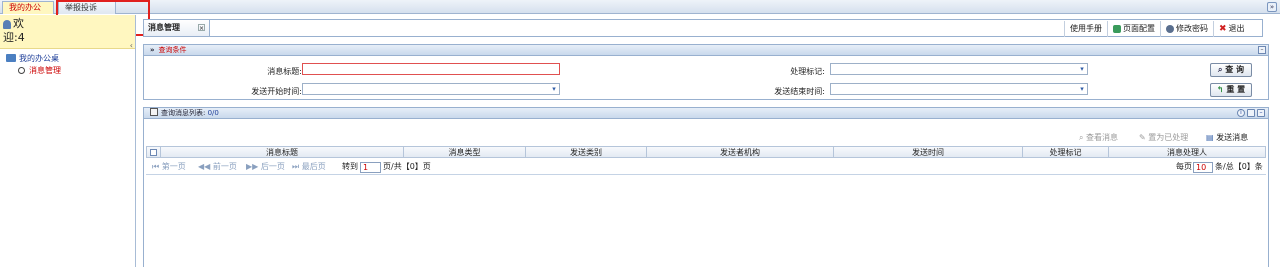  What do you see at coordinates (959, 69) in the screenshot?
I see `flag-select: ▾` at bounding box center [959, 69].